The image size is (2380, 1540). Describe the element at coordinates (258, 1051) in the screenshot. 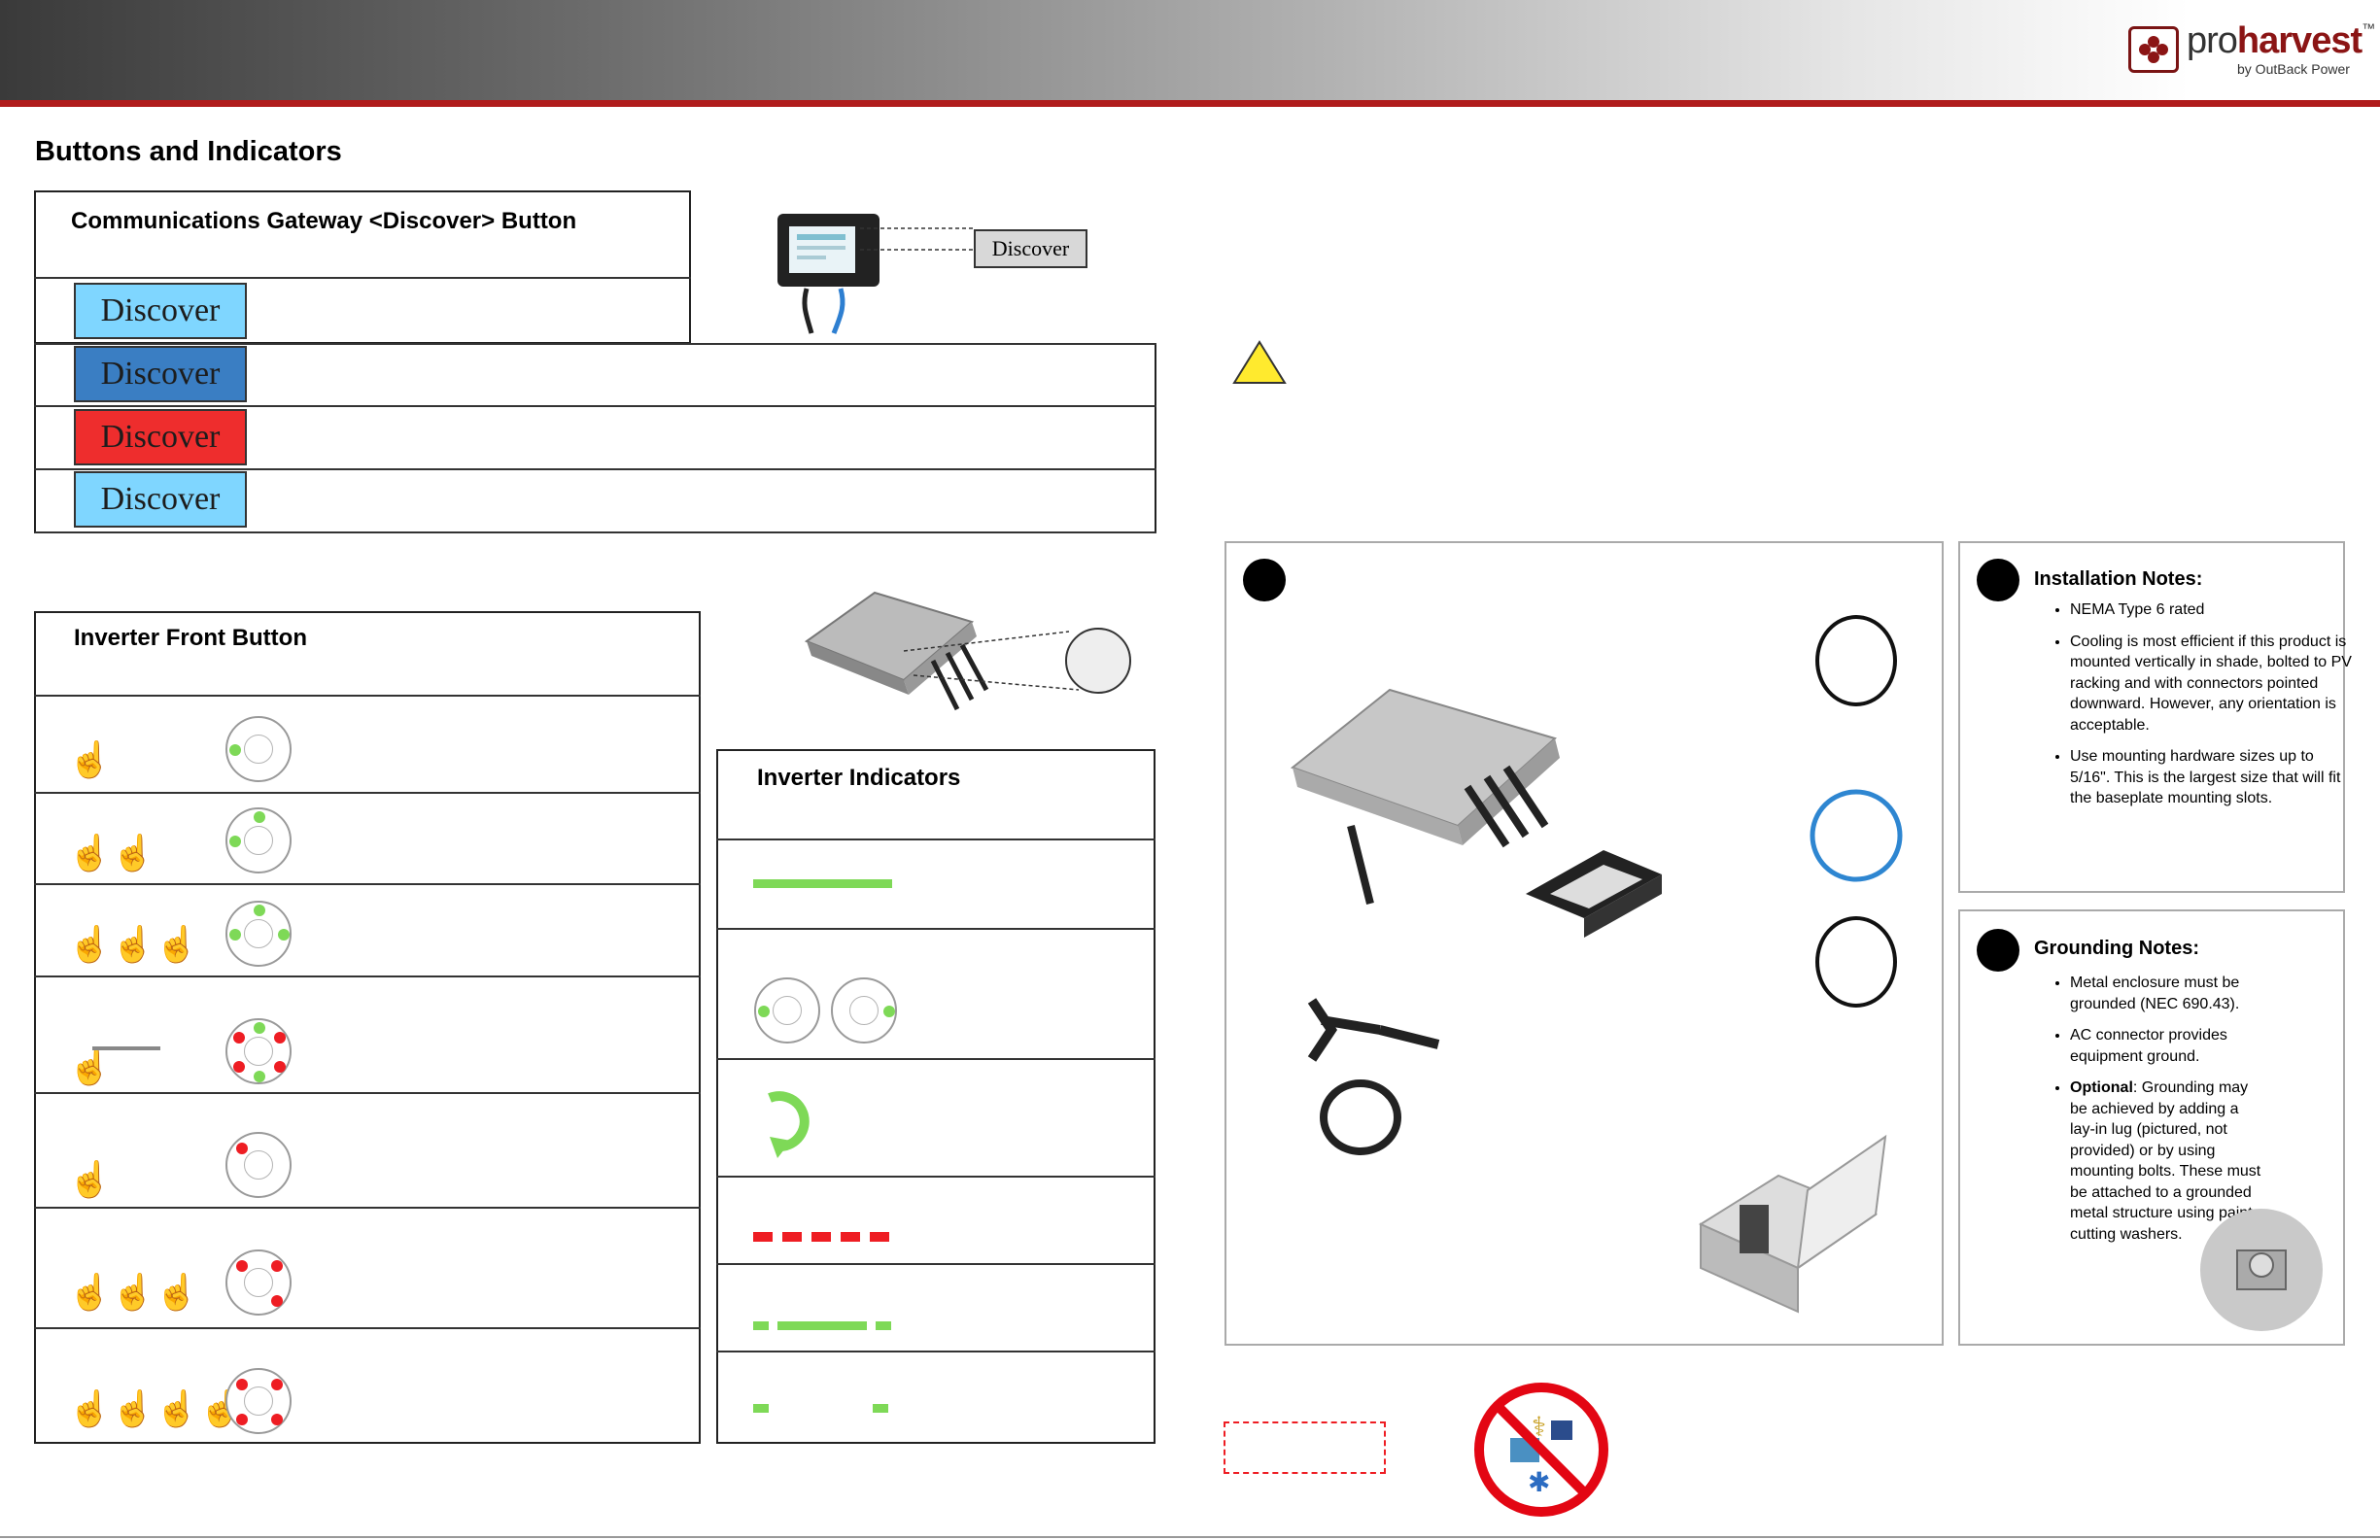

I see `led-ring-hold` at that location.